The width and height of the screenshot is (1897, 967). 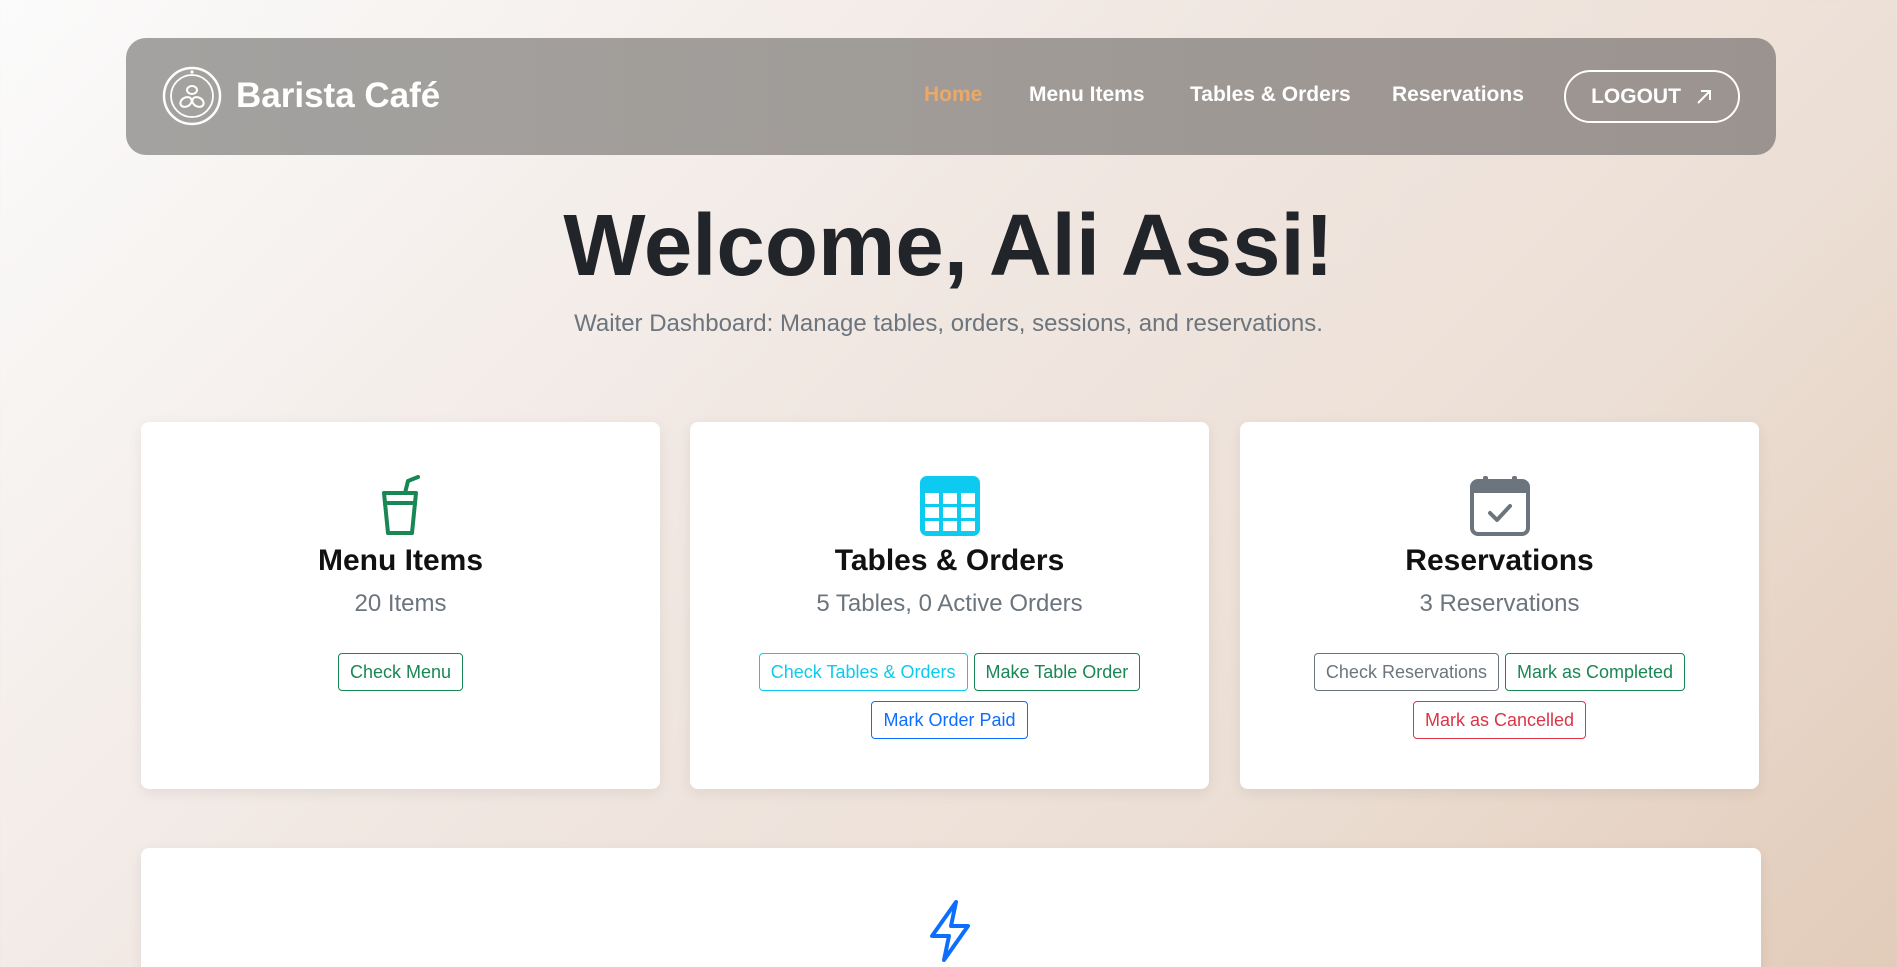 I want to click on brand-name: Barista Café, so click(x=338, y=95).